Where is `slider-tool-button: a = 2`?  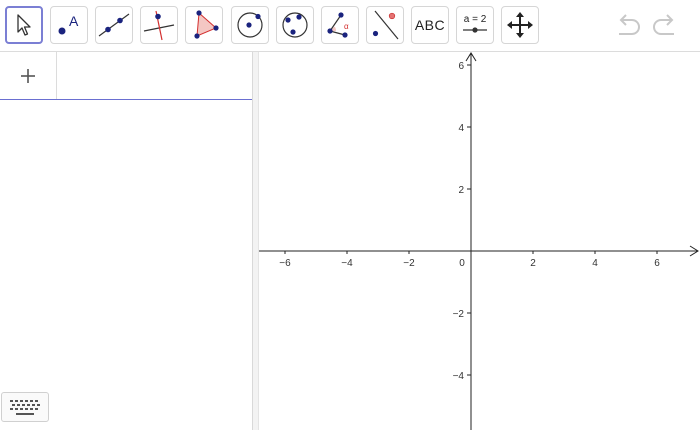 slider-tool-button: a = 2 is located at coordinates (475, 25).